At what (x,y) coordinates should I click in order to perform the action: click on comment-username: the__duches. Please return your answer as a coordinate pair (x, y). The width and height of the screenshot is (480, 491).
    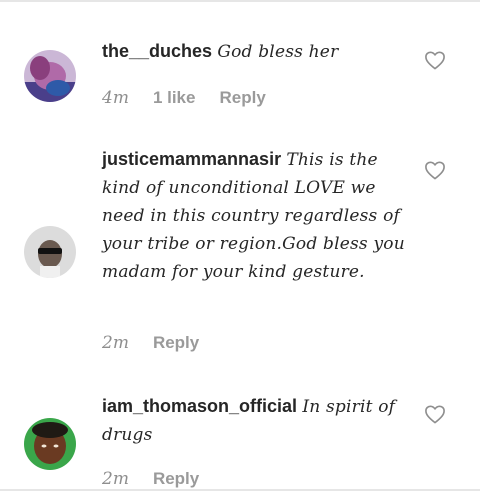
    Looking at the image, I should click on (157, 51).